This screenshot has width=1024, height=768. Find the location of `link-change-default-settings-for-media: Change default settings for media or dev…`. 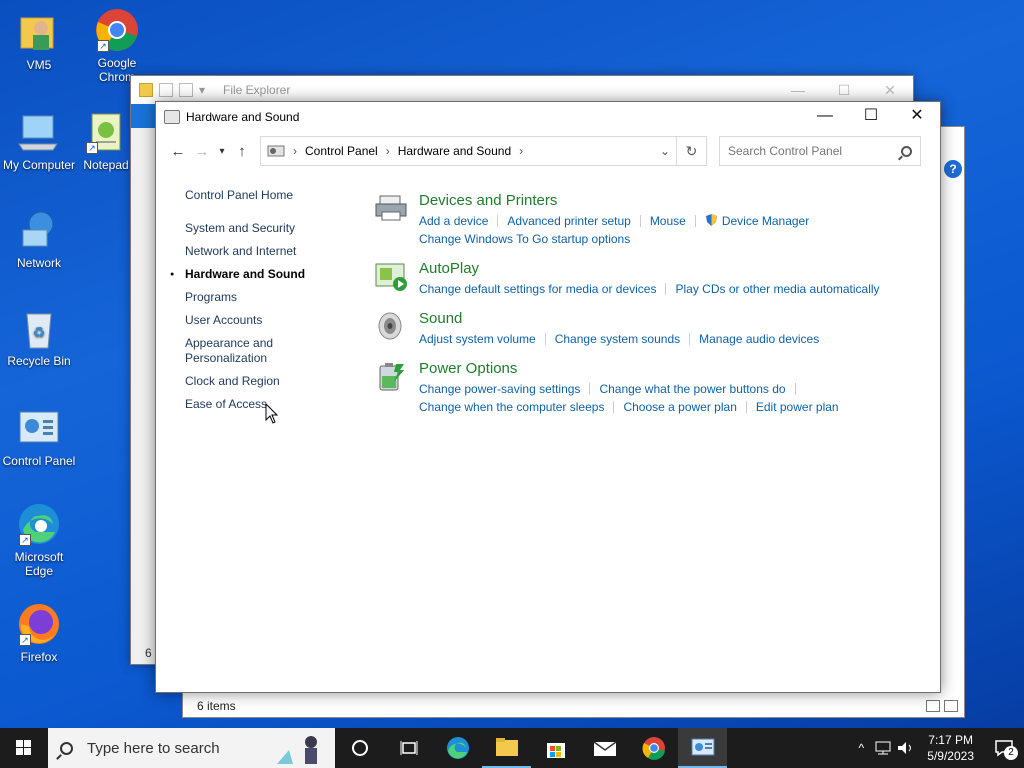

link-change-default-settings-for-media: Change default settings for media or dev… is located at coordinates (537, 289).